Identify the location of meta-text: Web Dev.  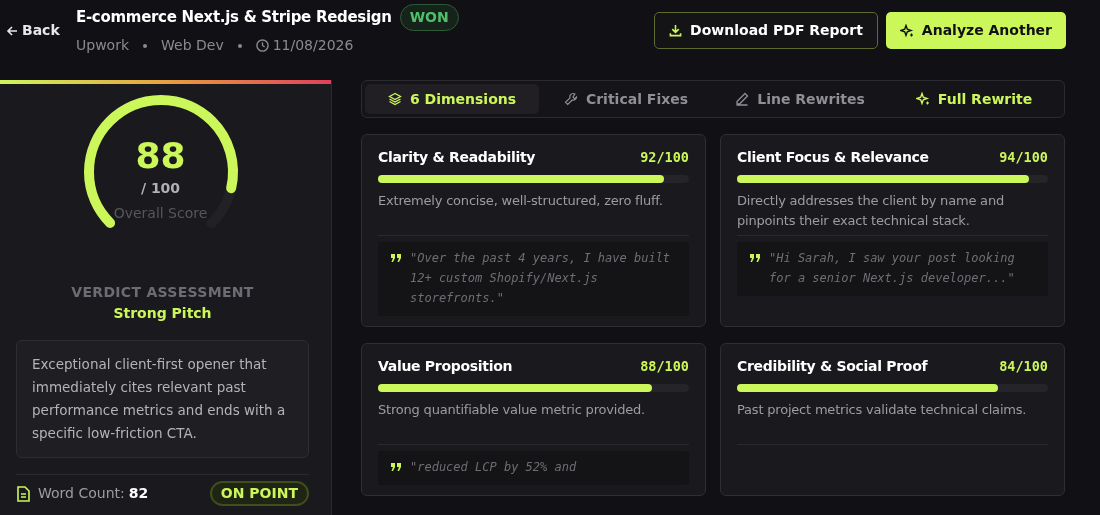
(192, 45).